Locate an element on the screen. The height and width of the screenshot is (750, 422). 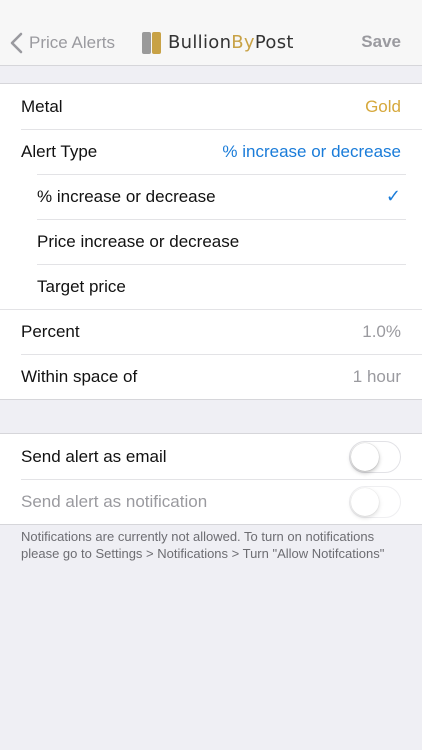
alert-type-option-price: Price increase or decrease is located at coordinates (211, 241).